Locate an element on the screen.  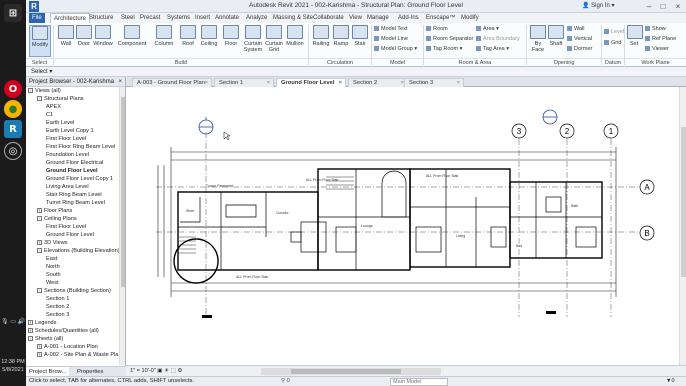
browser-tree-item: + Floor Plans is located at coordinates (54, 211).